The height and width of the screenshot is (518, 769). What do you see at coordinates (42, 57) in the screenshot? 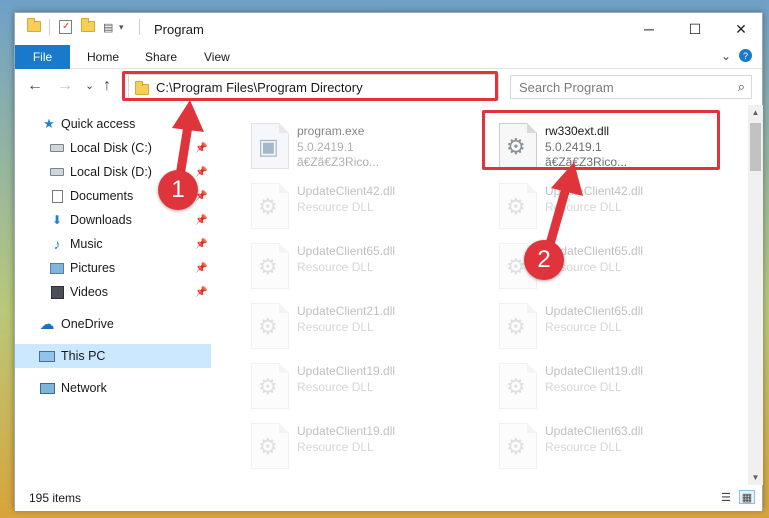
I see `tab-file: File` at bounding box center [42, 57].